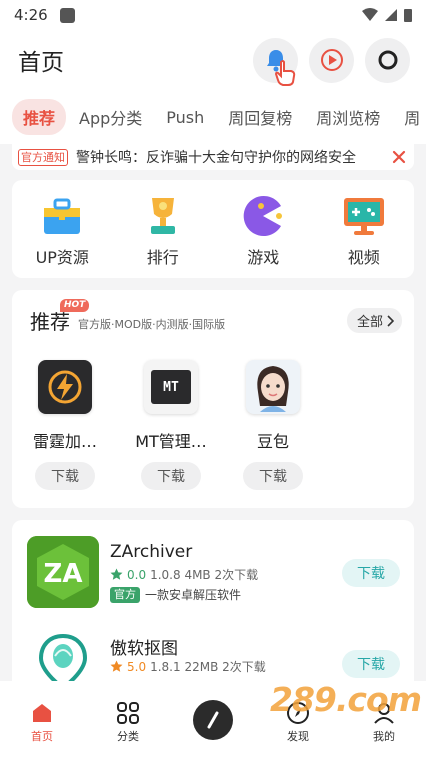  What do you see at coordinates (346, 699) in the screenshot?
I see `site-watermark: 289.com` at bounding box center [346, 699].